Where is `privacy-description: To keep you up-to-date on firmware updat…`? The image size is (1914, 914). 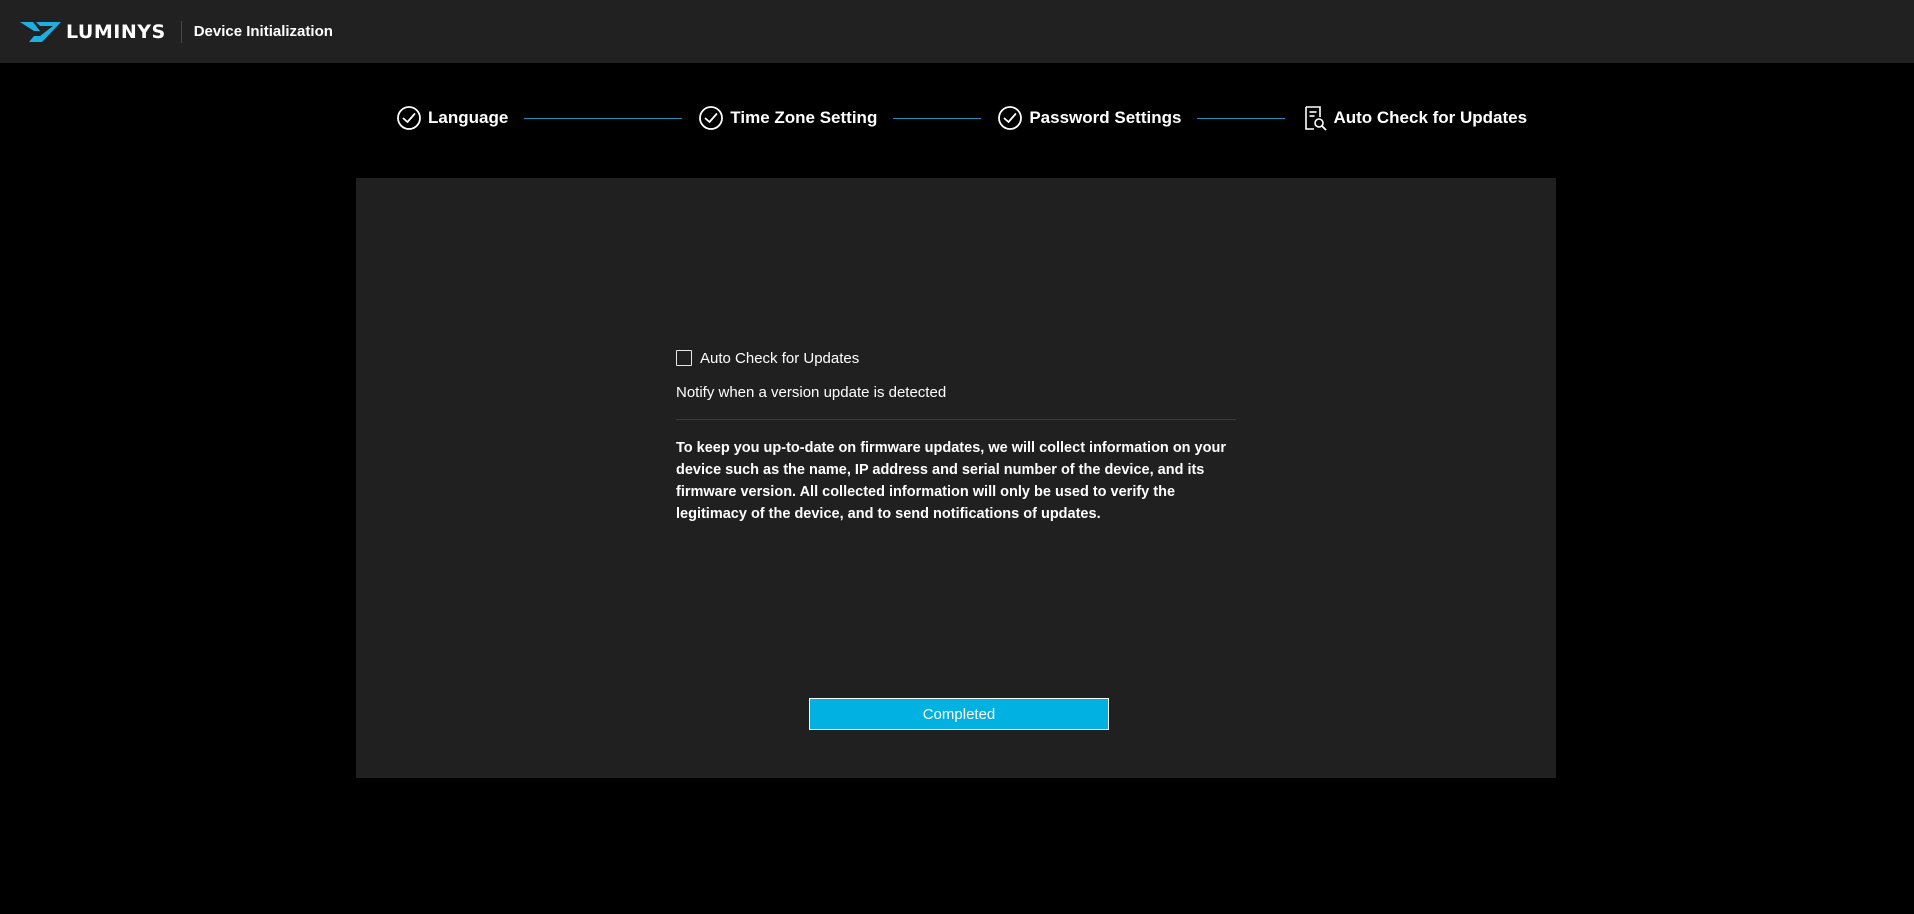
privacy-description: To keep you up-to-date on firmware updat… is located at coordinates (951, 481).